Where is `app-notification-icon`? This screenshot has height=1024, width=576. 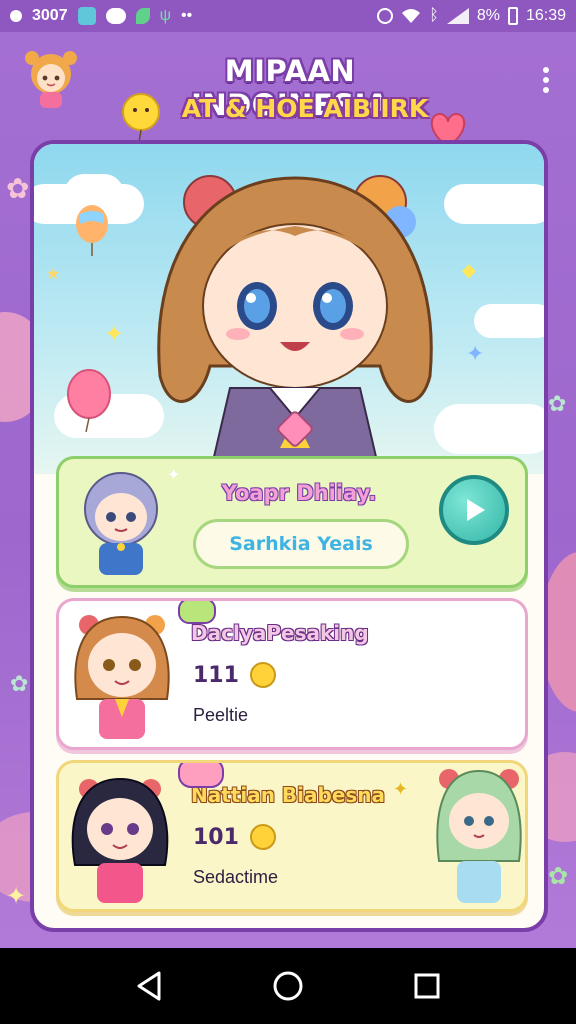
app-notification-icon is located at coordinates (86, 16).